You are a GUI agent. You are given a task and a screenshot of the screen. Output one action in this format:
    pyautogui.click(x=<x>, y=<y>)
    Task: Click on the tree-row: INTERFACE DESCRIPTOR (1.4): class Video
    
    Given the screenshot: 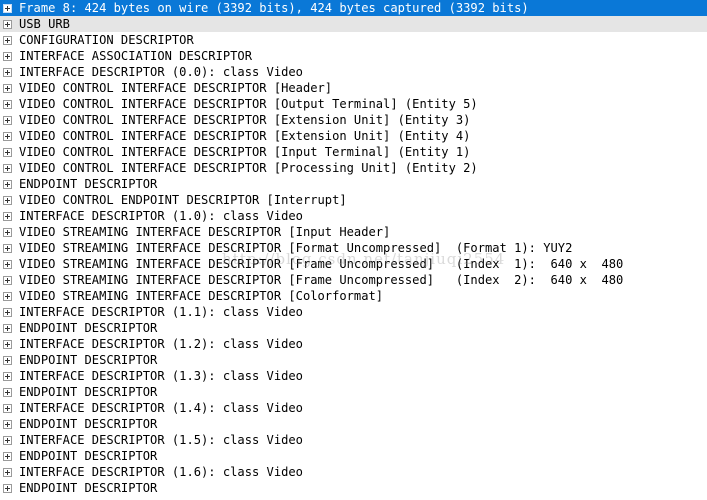 What is the action you would take?
    pyautogui.click(x=353, y=408)
    